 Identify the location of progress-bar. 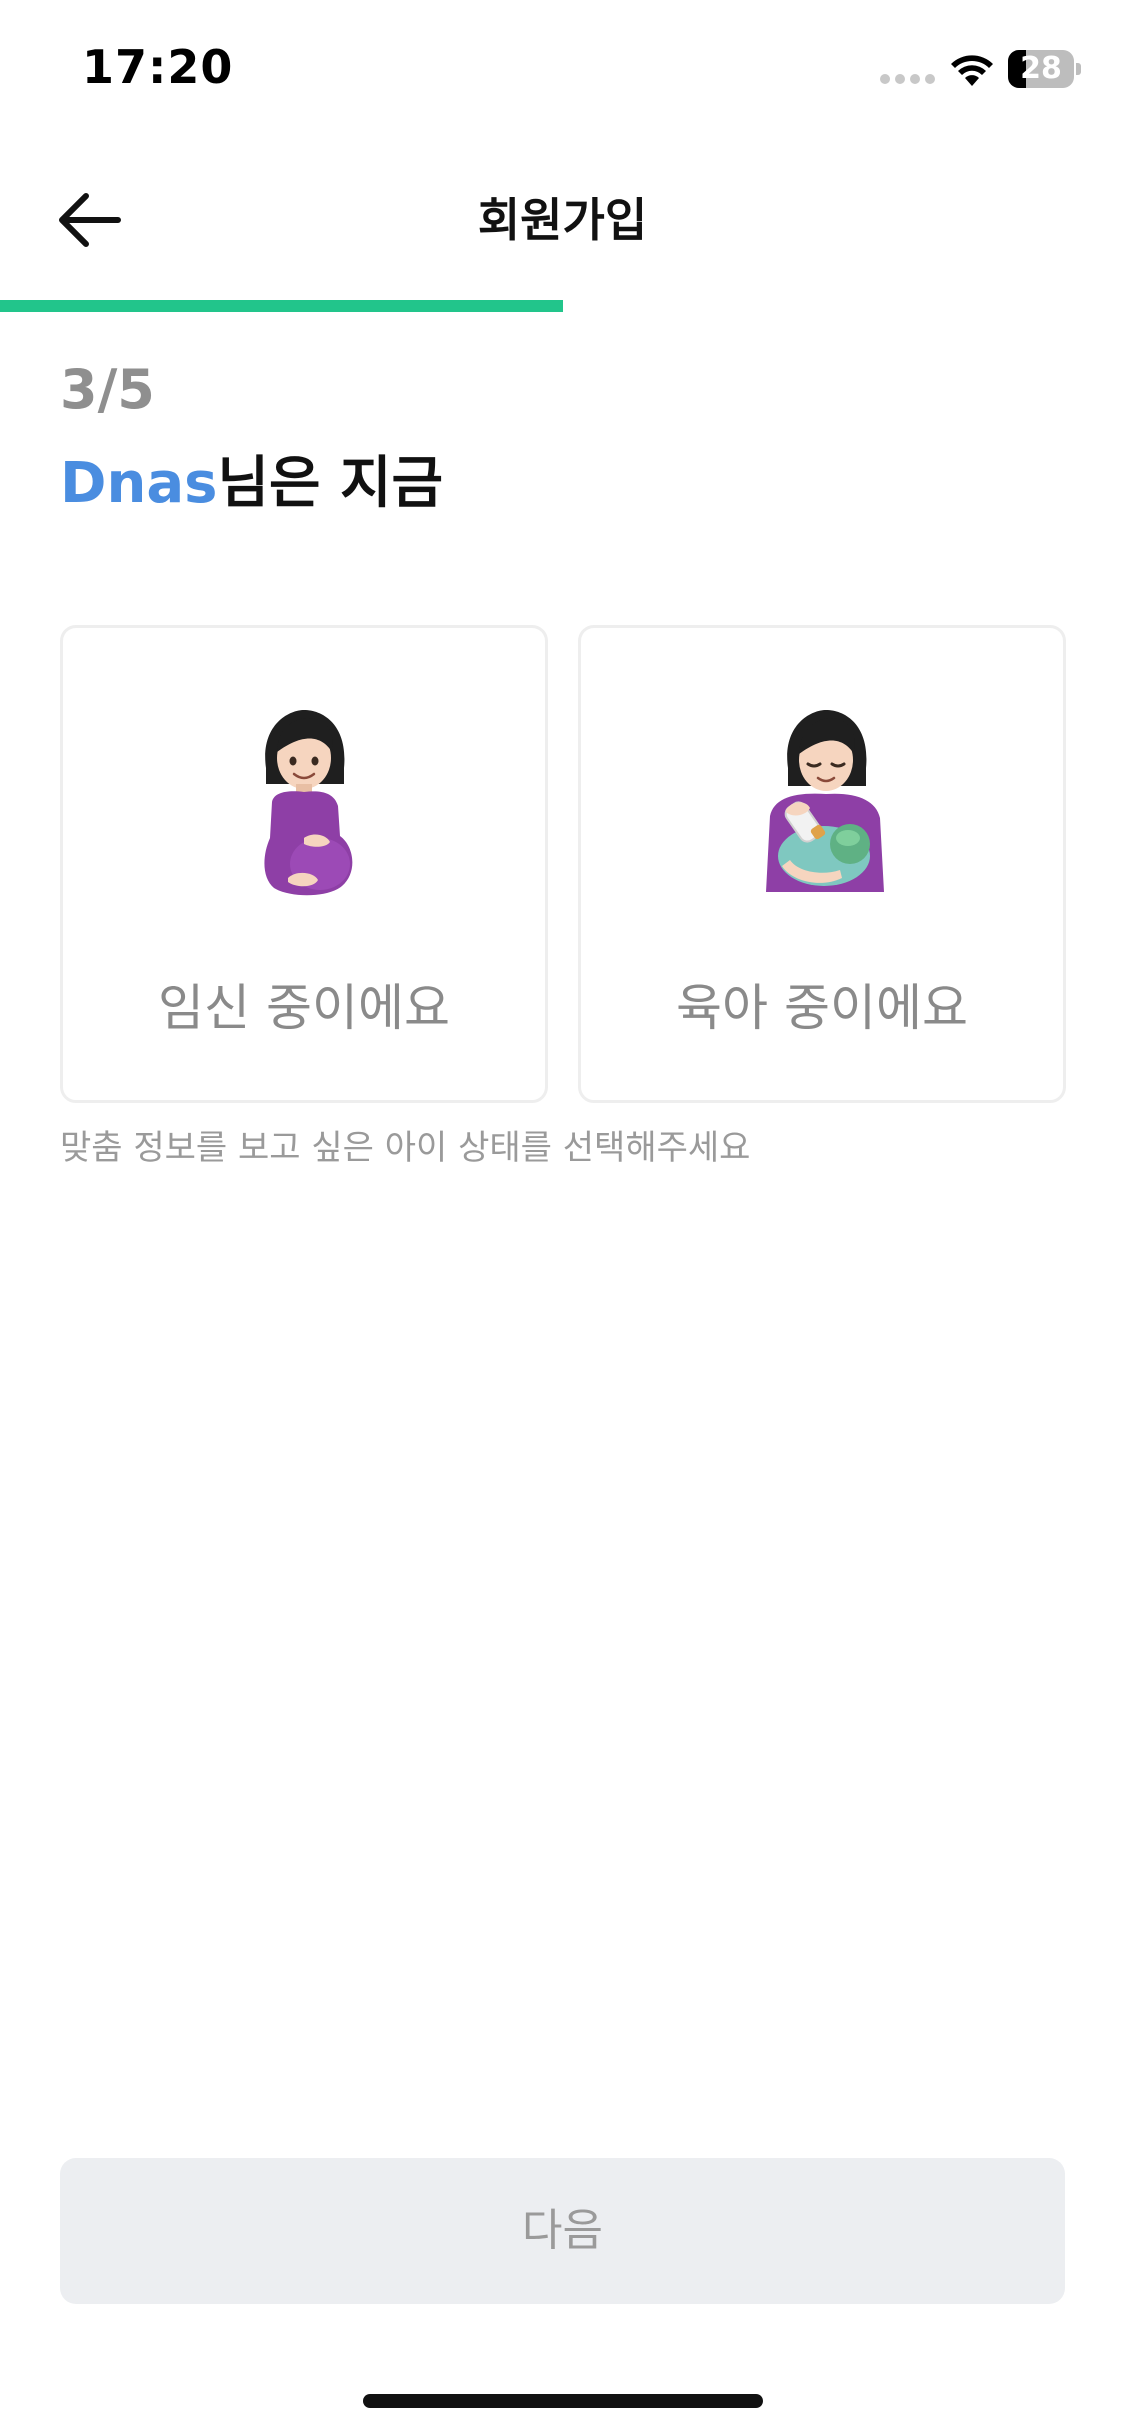
(562, 306).